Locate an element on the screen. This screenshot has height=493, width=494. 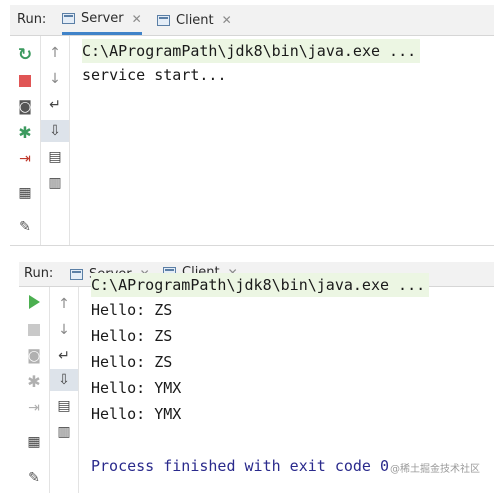
run-toolbar-primary: ◙ ✱ ⇥ ▦ ✎ is located at coordinates (34, 390).